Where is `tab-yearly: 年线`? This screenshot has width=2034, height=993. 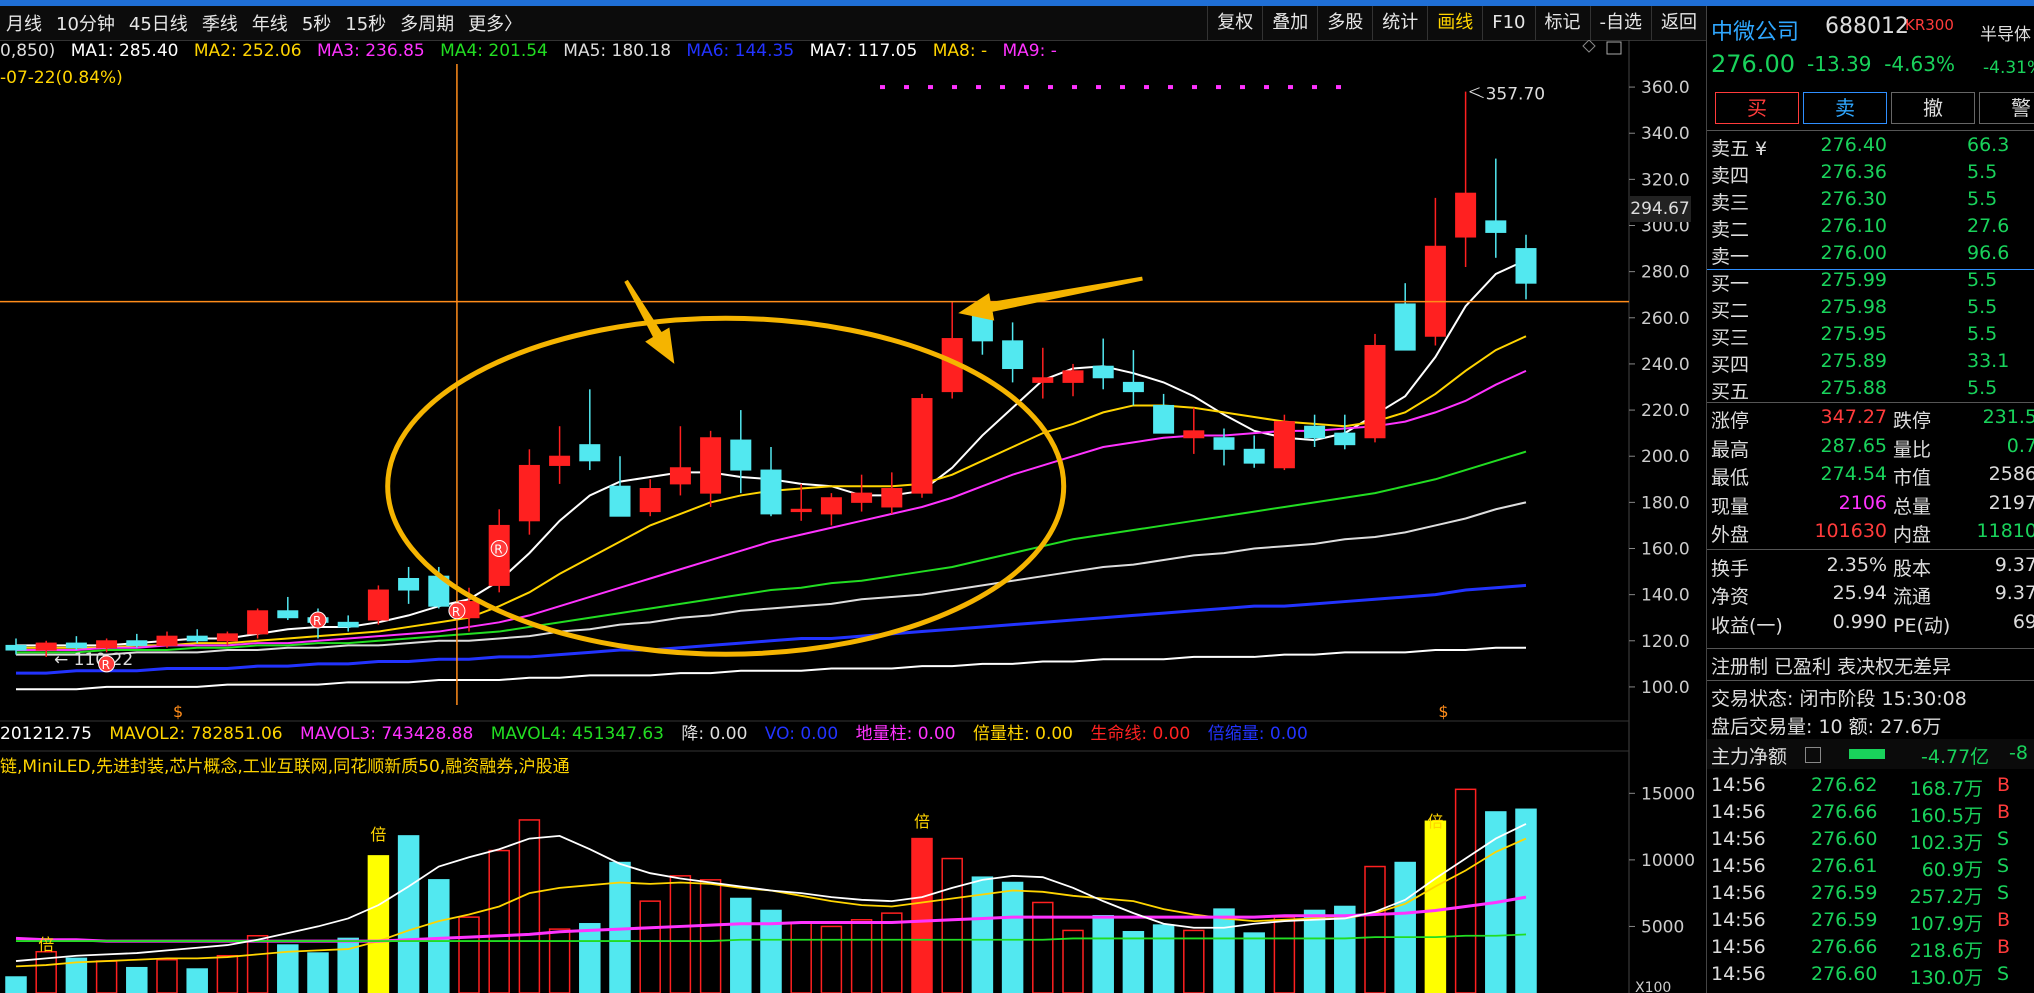 tab-yearly: 年线 is located at coordinates (270, 23).